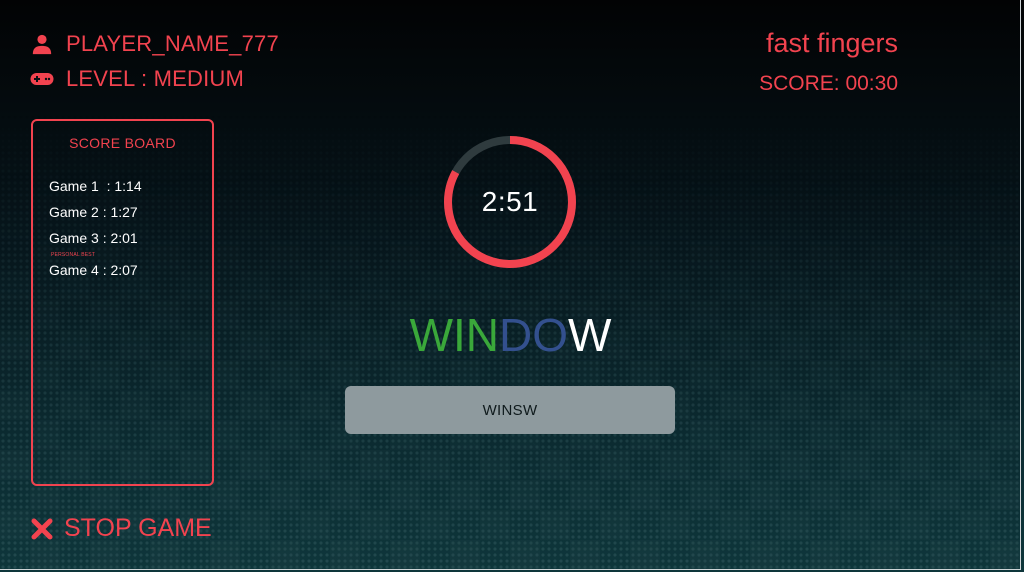 The height and width of the screenshot is (572, 1024). What do you see at coordinates (42, 44) in the screenshot?
I see `user-icon` at bounding box center [42, 44].